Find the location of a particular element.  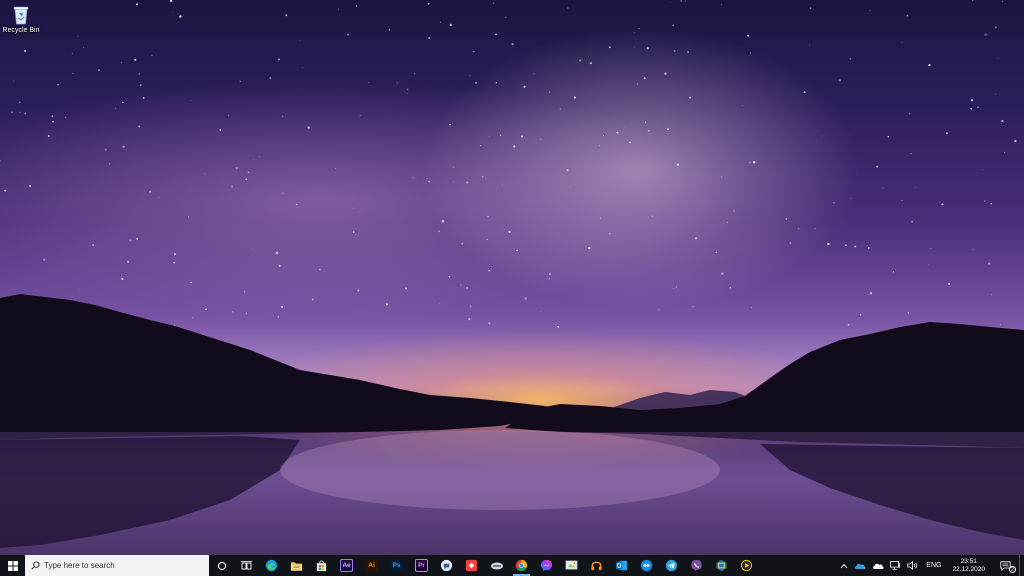

taskbar-app-after-effects: Ae is located at coordinates (346, 565).